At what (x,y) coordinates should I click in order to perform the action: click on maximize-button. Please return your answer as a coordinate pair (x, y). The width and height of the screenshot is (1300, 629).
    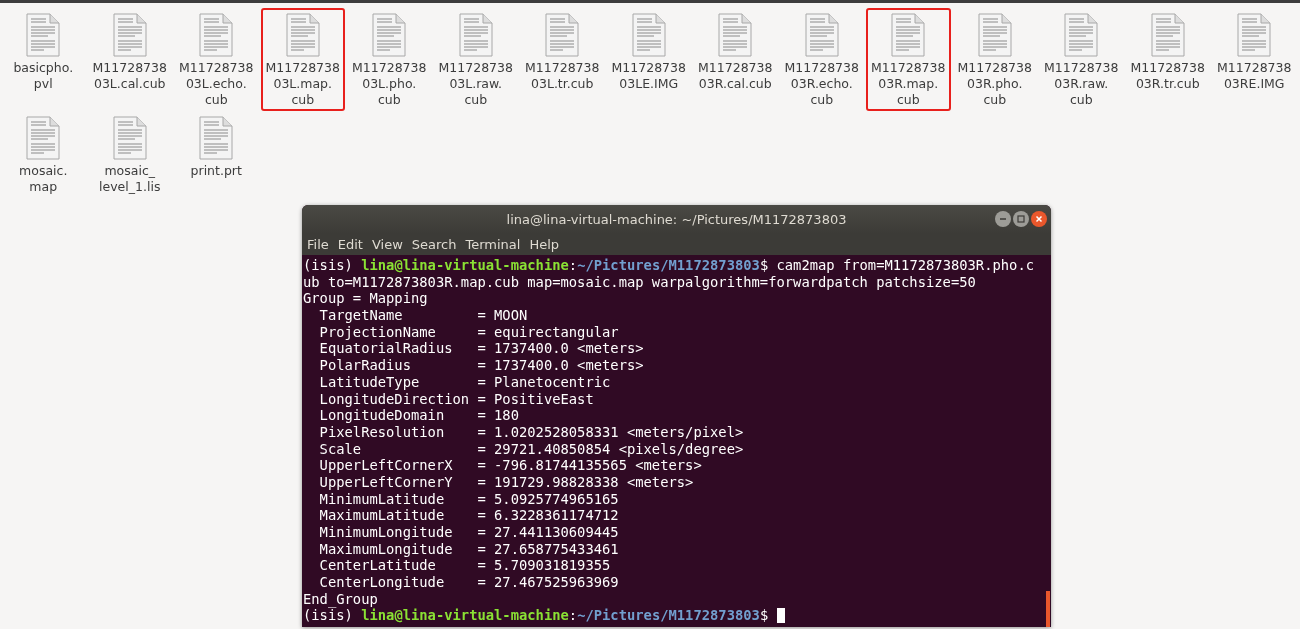
    Looking at the image, I should click on (1021, 219).